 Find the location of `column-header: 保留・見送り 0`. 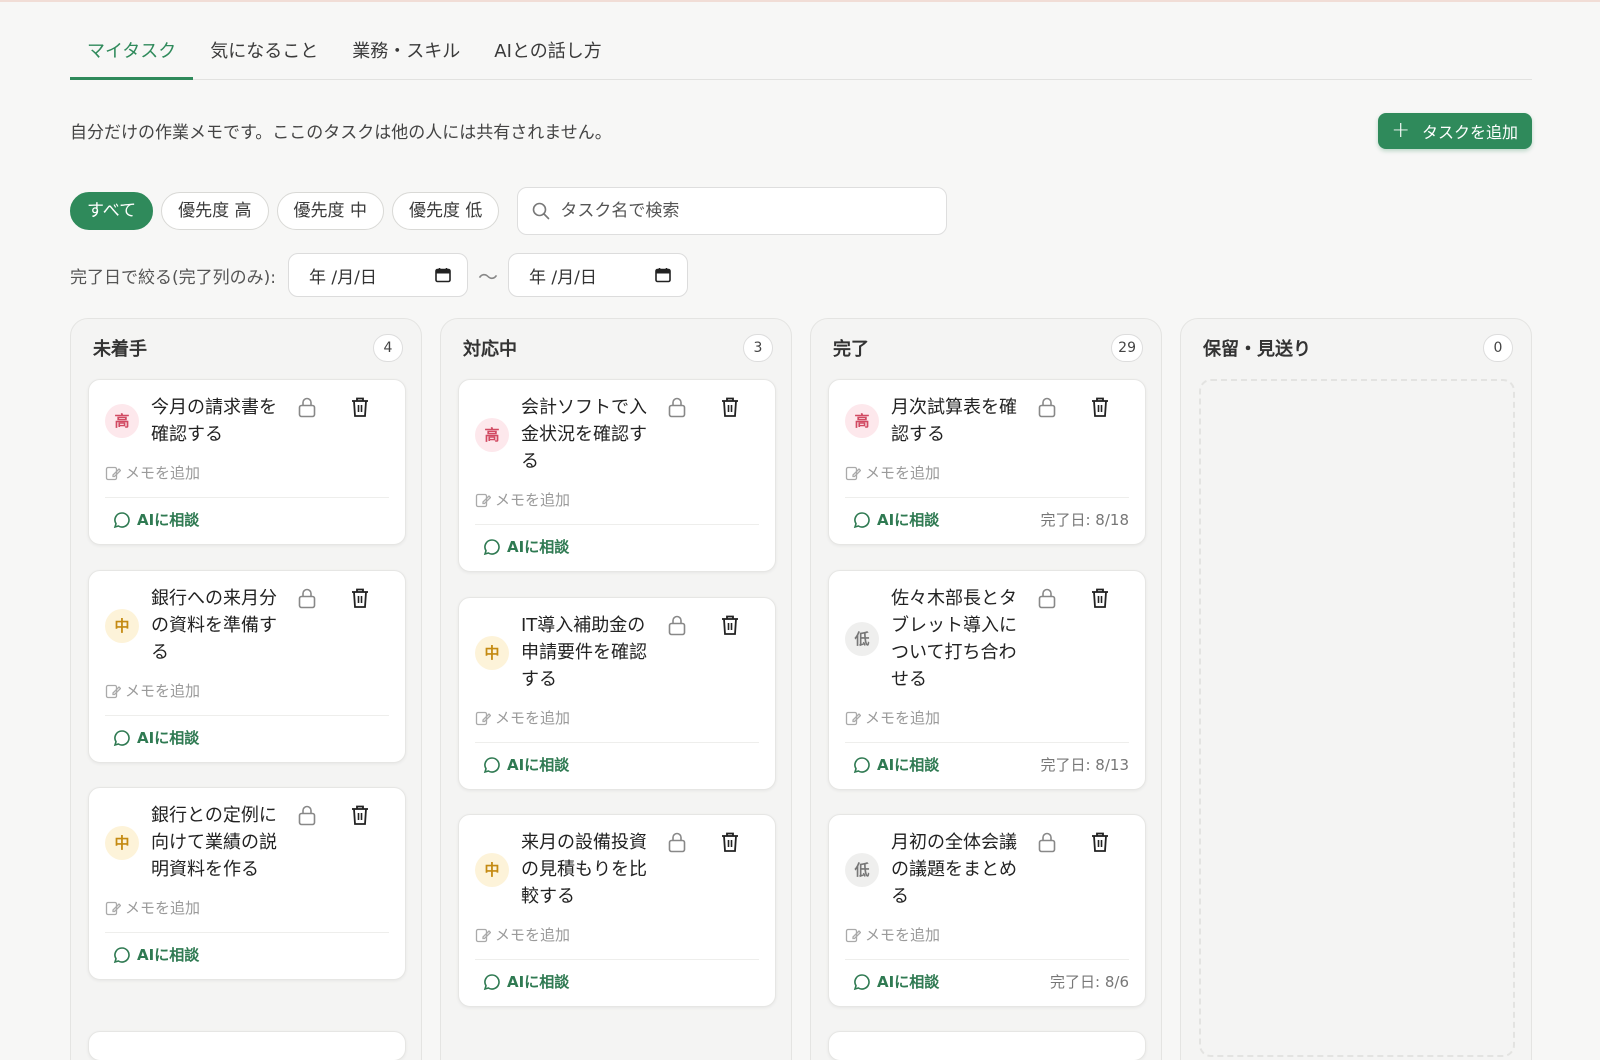

column-header: 保留・見送り 0 is located at coordinates (1358, 348).